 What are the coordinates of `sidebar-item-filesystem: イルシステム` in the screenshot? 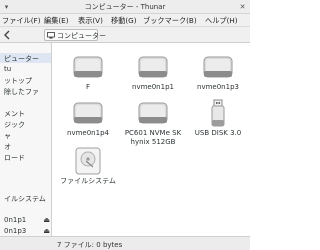 It's located at (25, 198).